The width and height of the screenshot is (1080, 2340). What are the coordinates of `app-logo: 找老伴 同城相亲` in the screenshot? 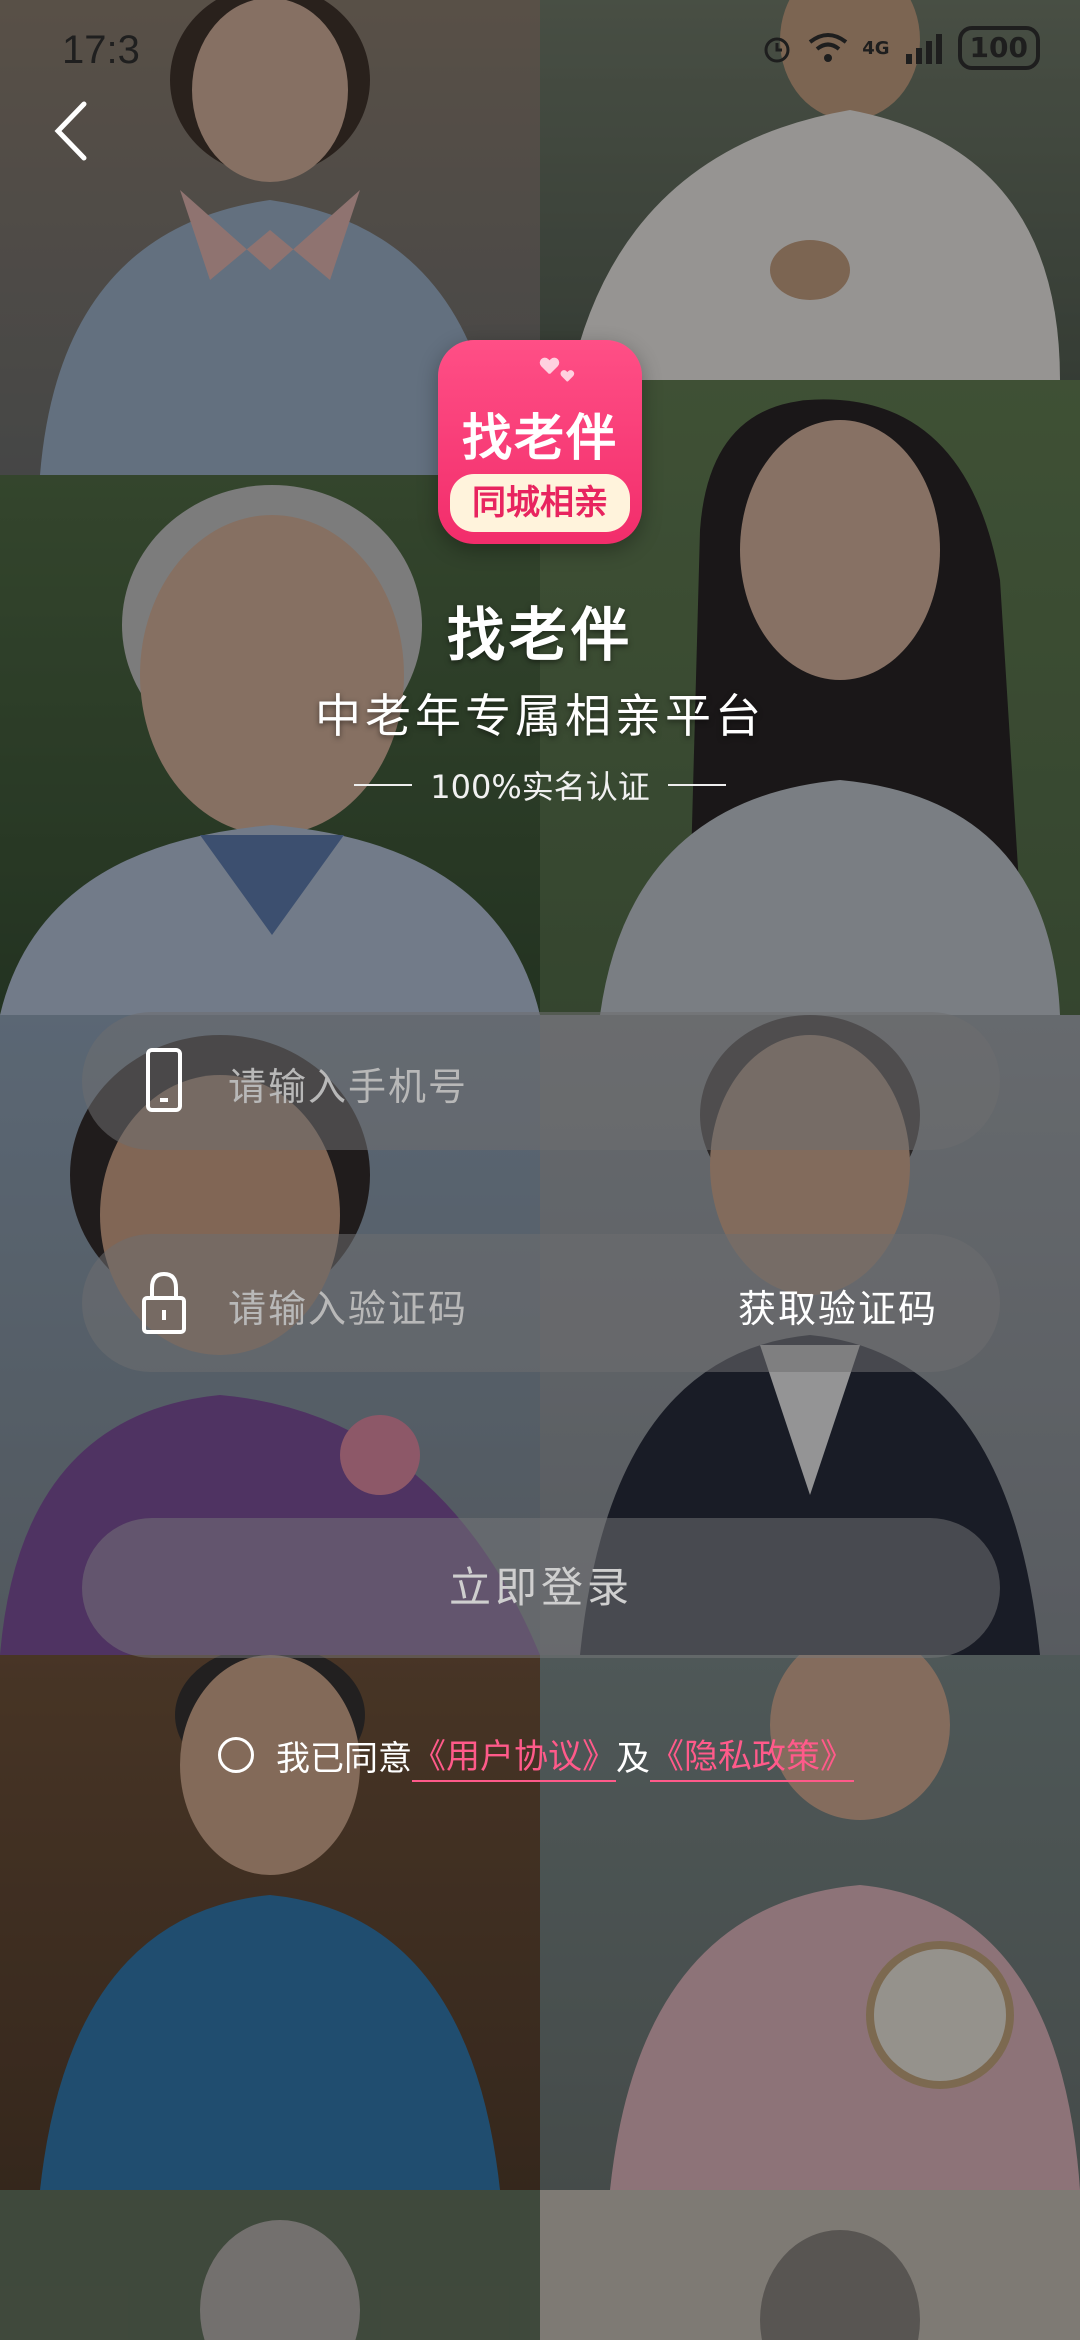 It's located at (540, 442).